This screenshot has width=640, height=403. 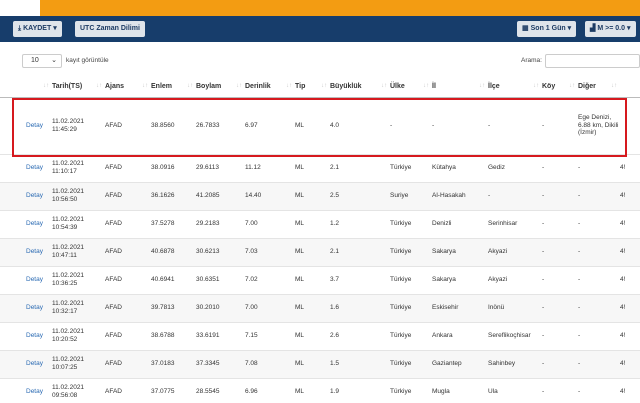 I want to click on cell-longitude: 33.6191, so click(x=220, y=336).